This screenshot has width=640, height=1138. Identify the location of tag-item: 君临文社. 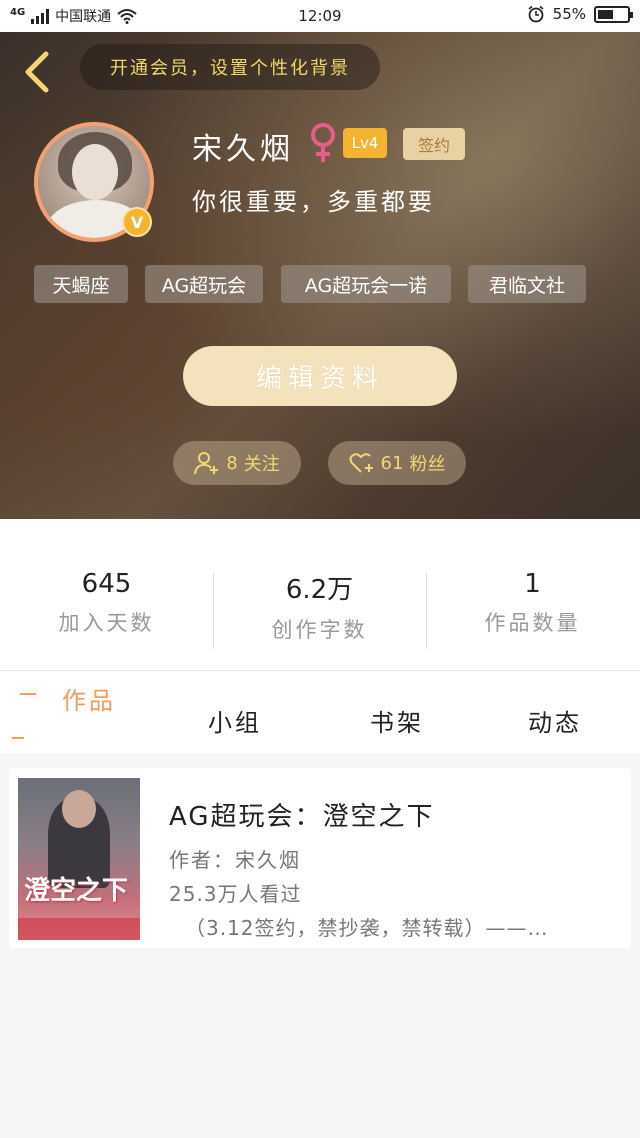
(527, 284).